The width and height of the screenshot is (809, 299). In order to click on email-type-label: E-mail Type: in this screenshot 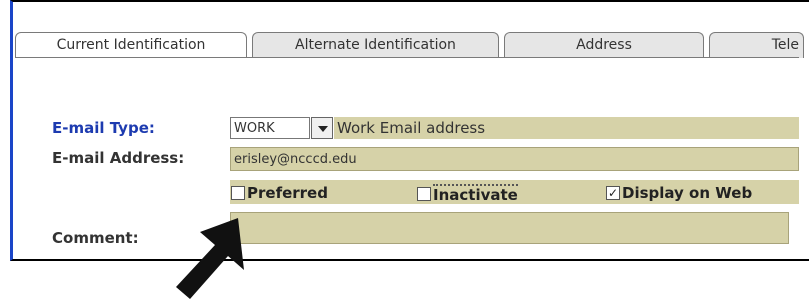, I will do `click(103, 128)`.